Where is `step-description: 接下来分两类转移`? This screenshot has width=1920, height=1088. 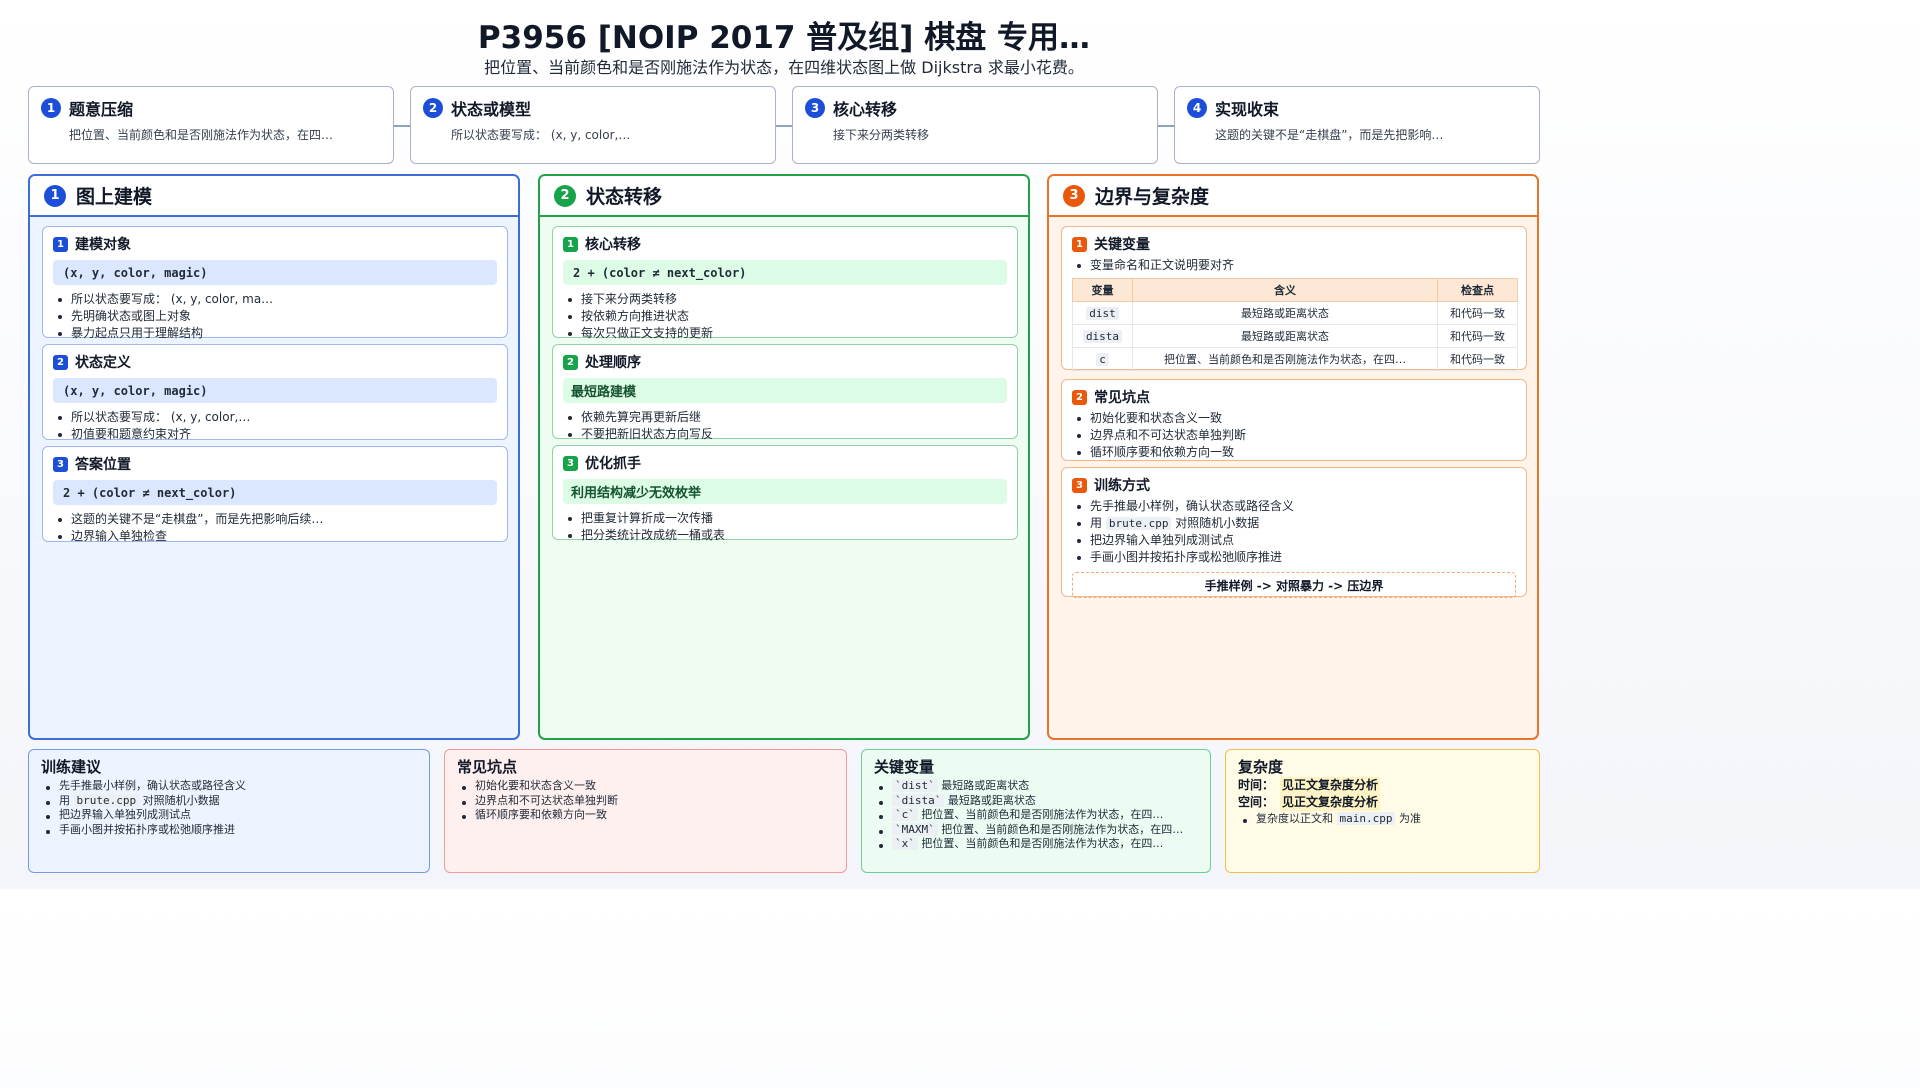 step-description: 接下来分两类转移 is located at coordinates (881, 135).